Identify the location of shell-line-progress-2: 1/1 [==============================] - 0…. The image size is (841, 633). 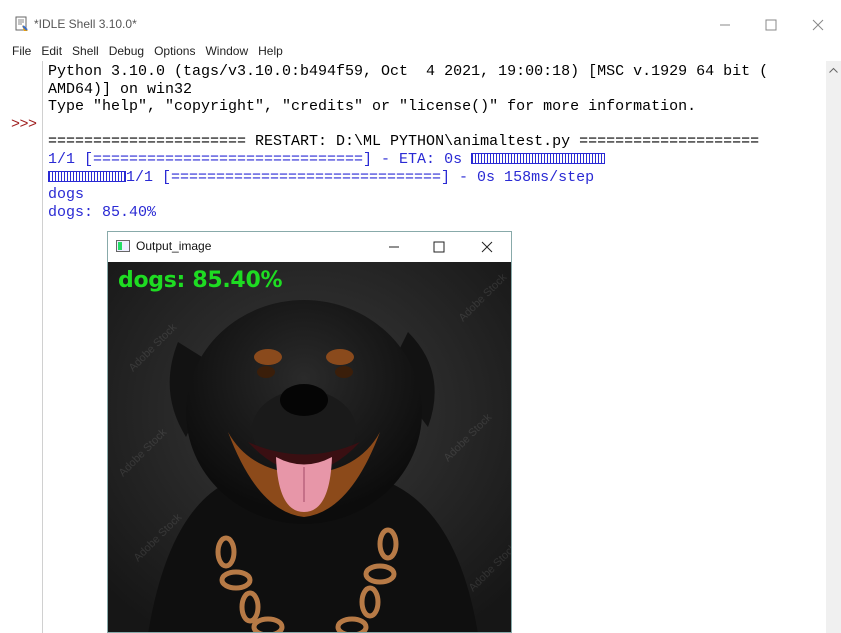
(436, 178).